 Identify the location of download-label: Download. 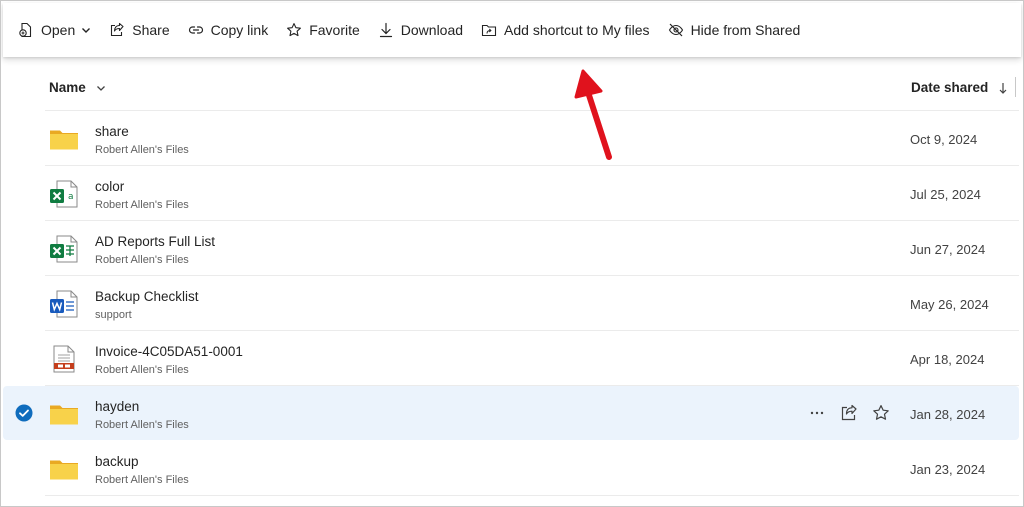
(432, 30).